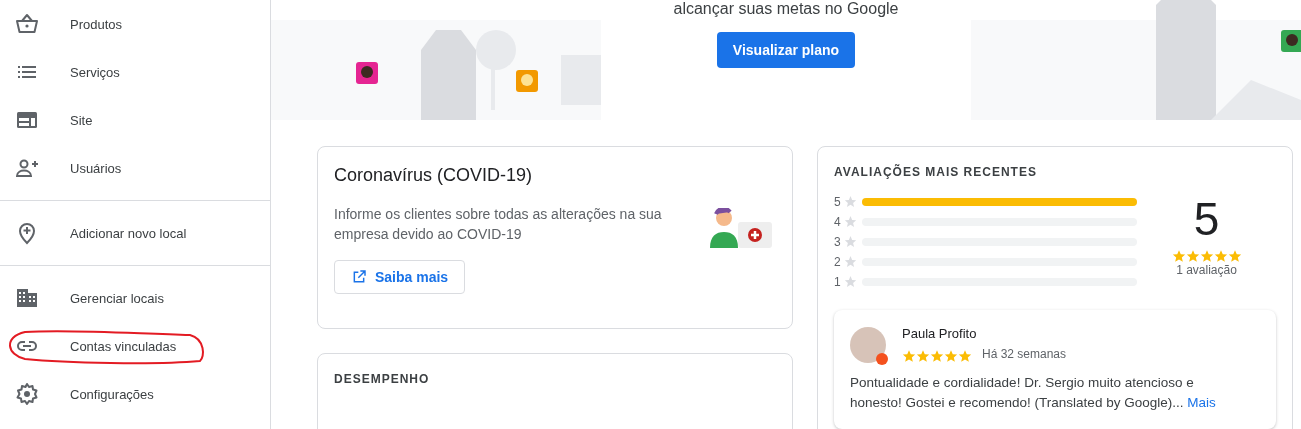  I want to click on rating-label: 1, so click(838, 281).